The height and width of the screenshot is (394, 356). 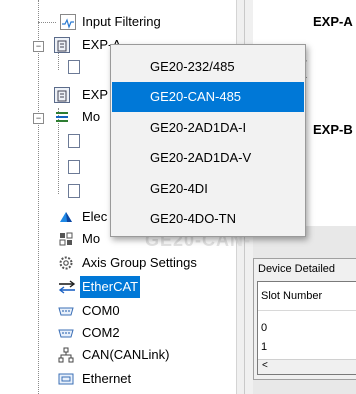 What do you see at coordinates (307, 366) in the screenshot?
I see `table-hscrollbar: <` at bounding box center [307, 366].